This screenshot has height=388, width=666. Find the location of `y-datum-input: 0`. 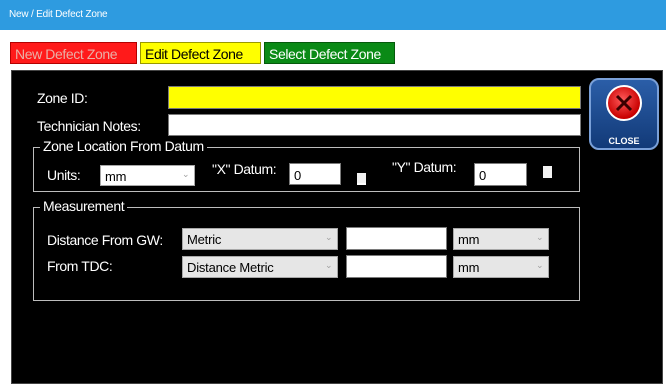

y-datum-input: 0 is located at coordinates (500, 174).